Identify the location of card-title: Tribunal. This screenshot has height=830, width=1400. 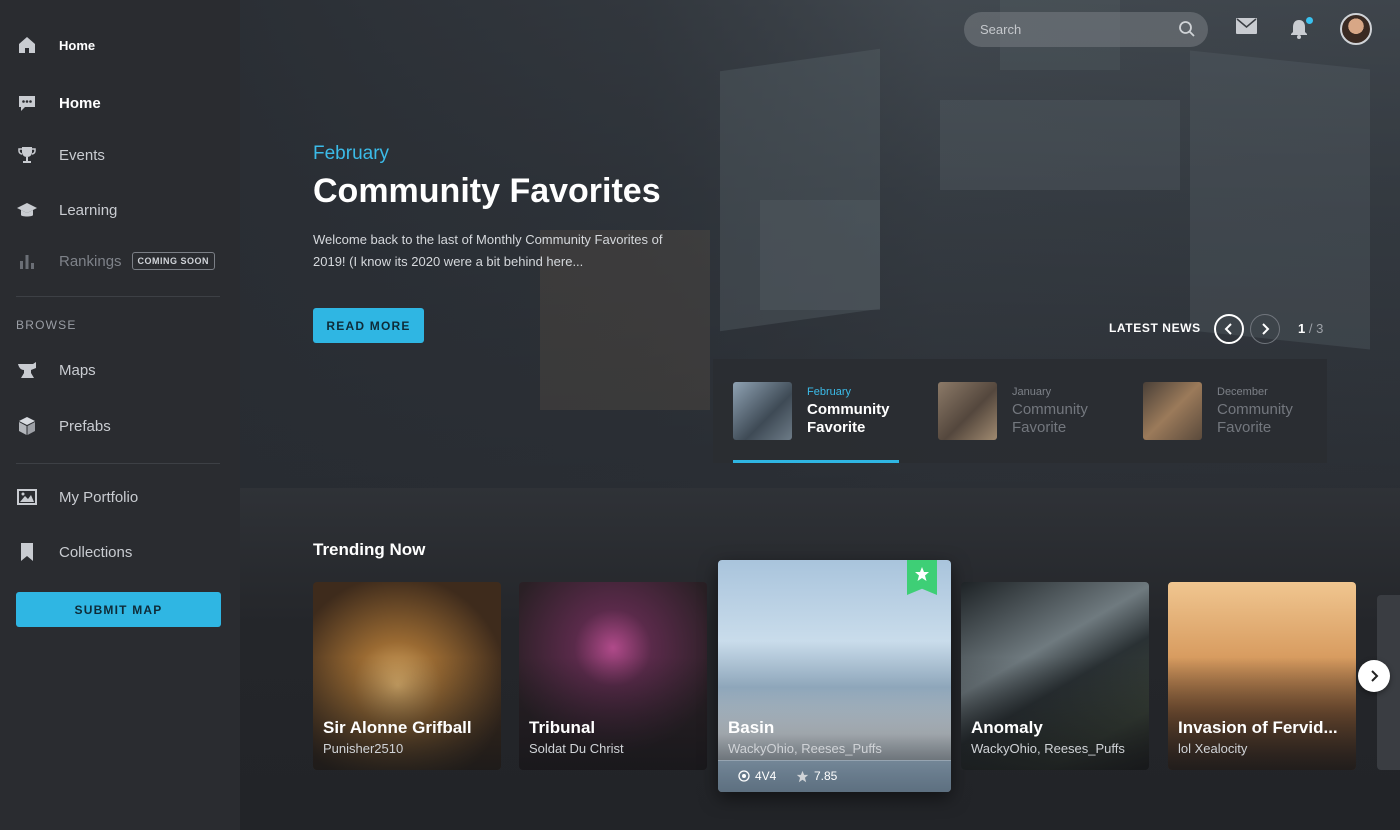
(562, 727).